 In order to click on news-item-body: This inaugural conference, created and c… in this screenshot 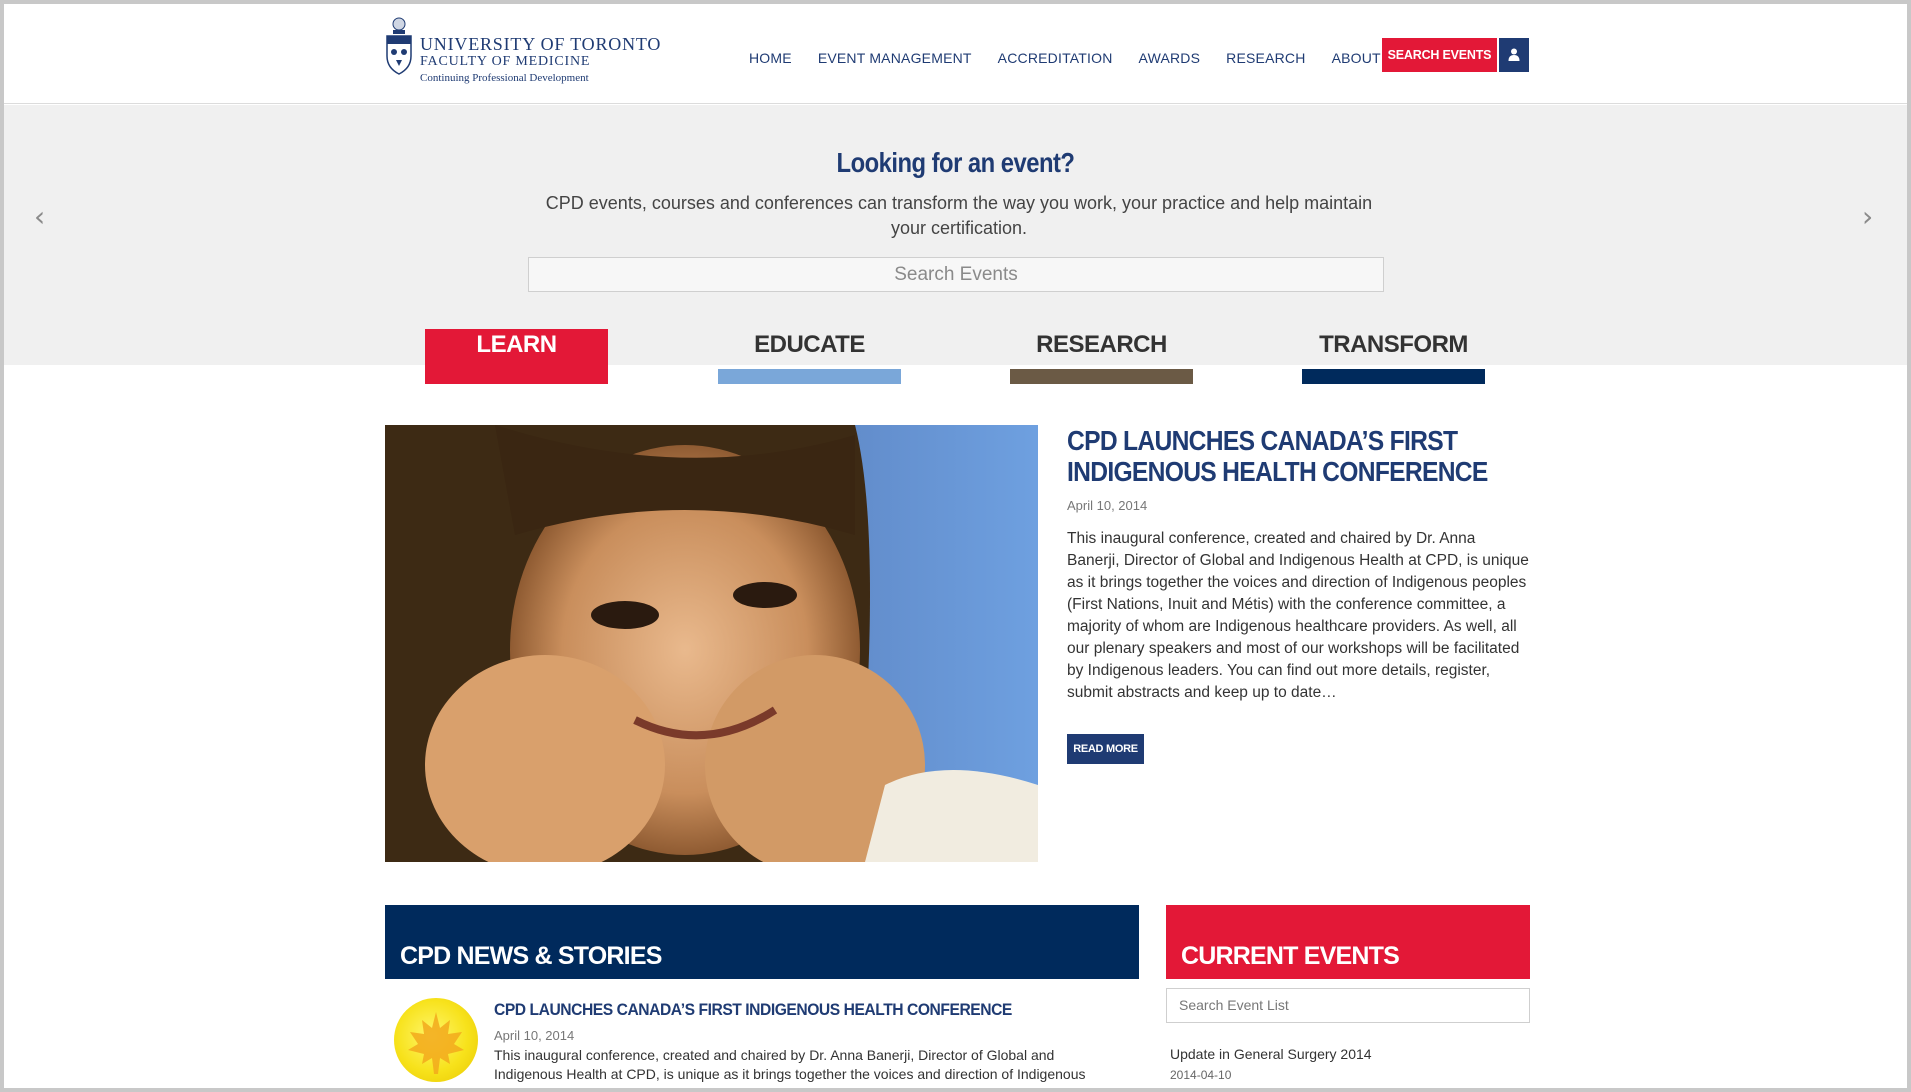, I will do `click(790, 1067)`.